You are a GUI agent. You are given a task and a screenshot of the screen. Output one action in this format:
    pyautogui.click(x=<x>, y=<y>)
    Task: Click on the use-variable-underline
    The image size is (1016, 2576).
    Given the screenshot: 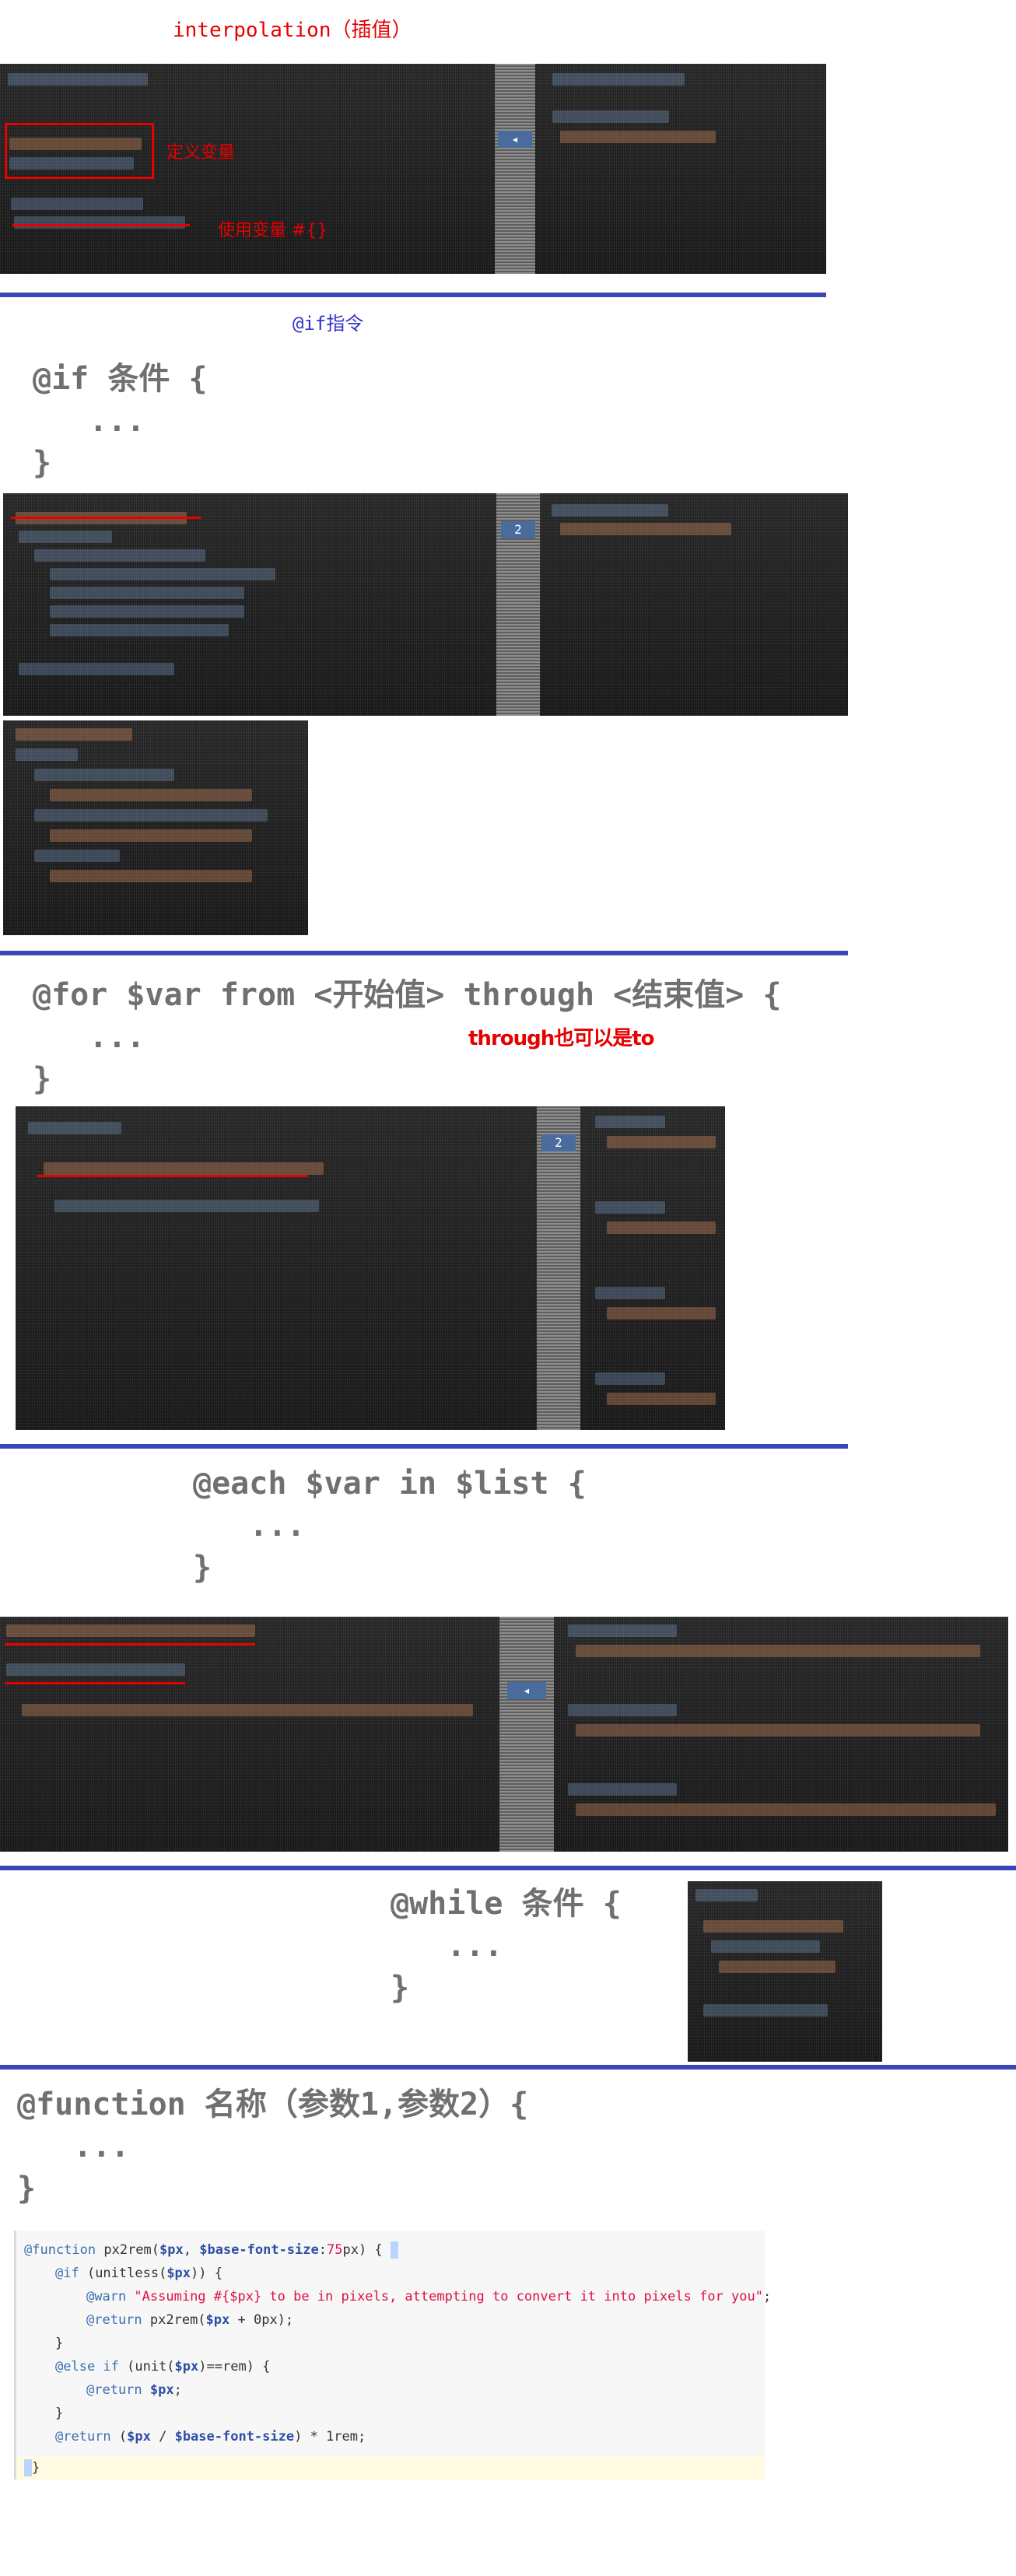 What is the action you would take?
    pyautogui.click(x=101, y=225)
    